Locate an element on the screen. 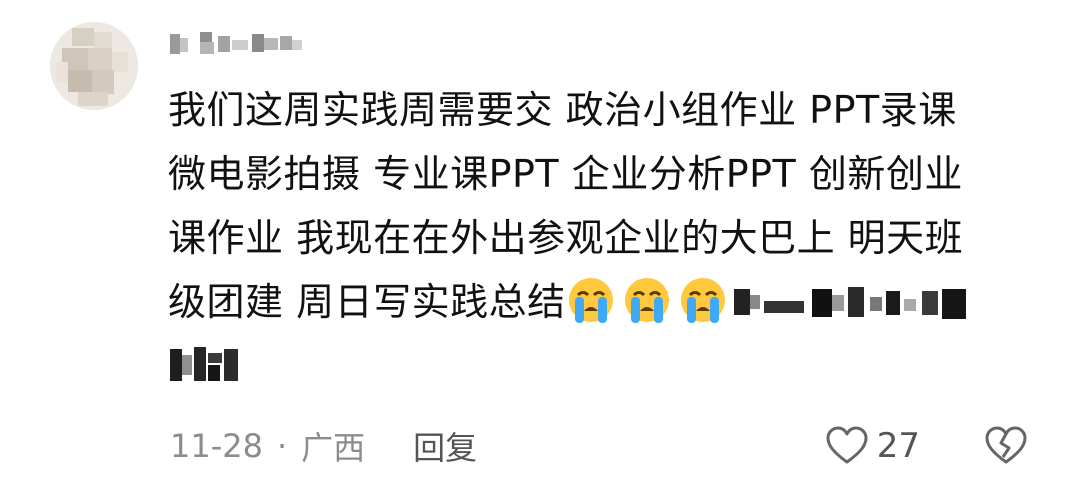  like-button: 27 is located at coordinates (872, 446).